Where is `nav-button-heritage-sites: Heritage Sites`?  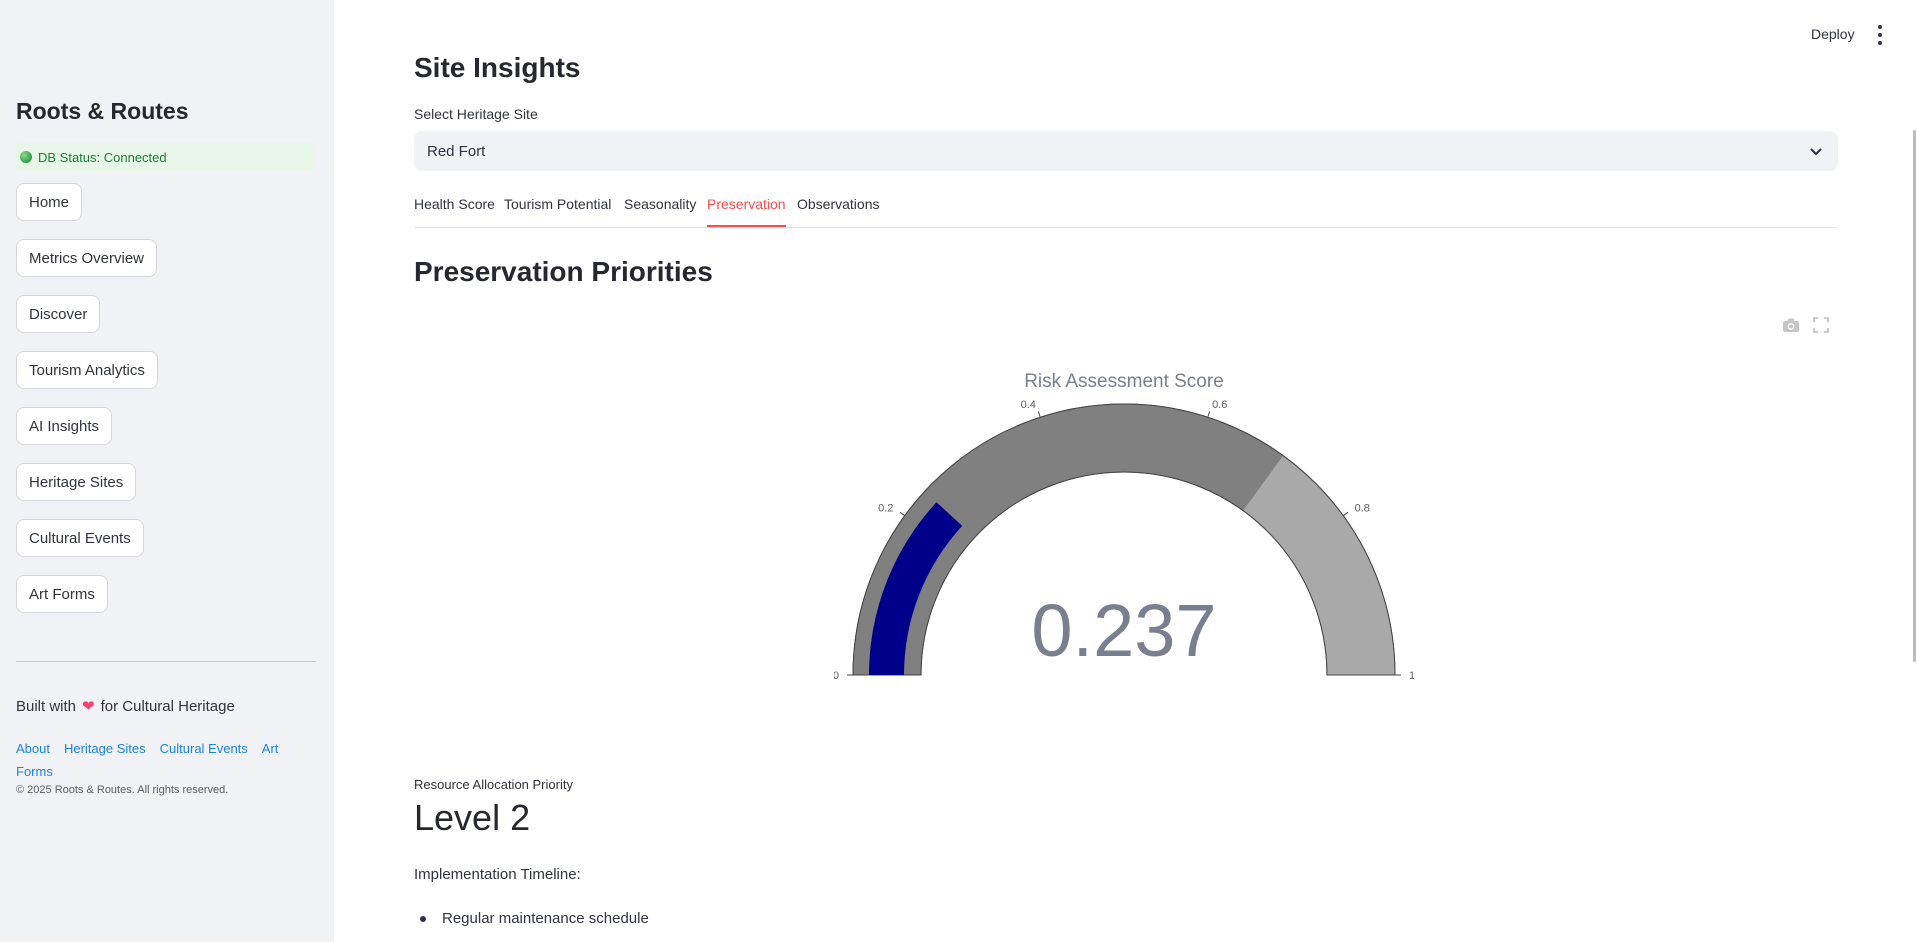
nav-button-heritage-sites: Heritage Sites is located at coordinates (76, 482).